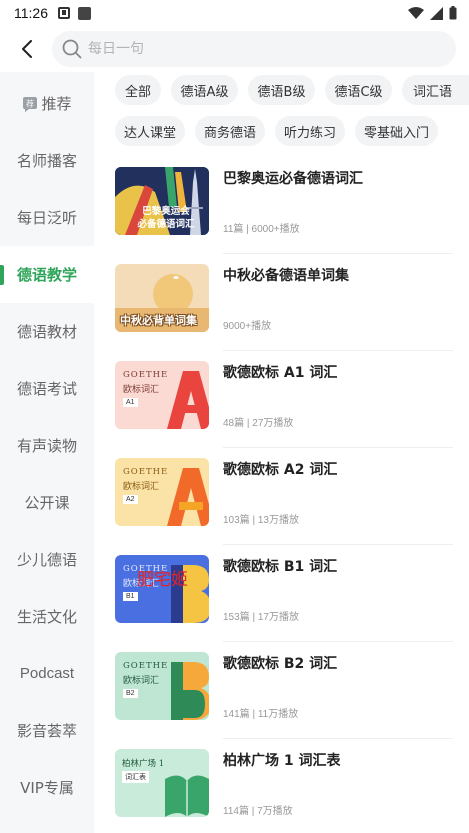  Describe the element at coordinates (261, 617) in the screenshot. I see `album-meta: 153篇 | 17万播放` at that location.